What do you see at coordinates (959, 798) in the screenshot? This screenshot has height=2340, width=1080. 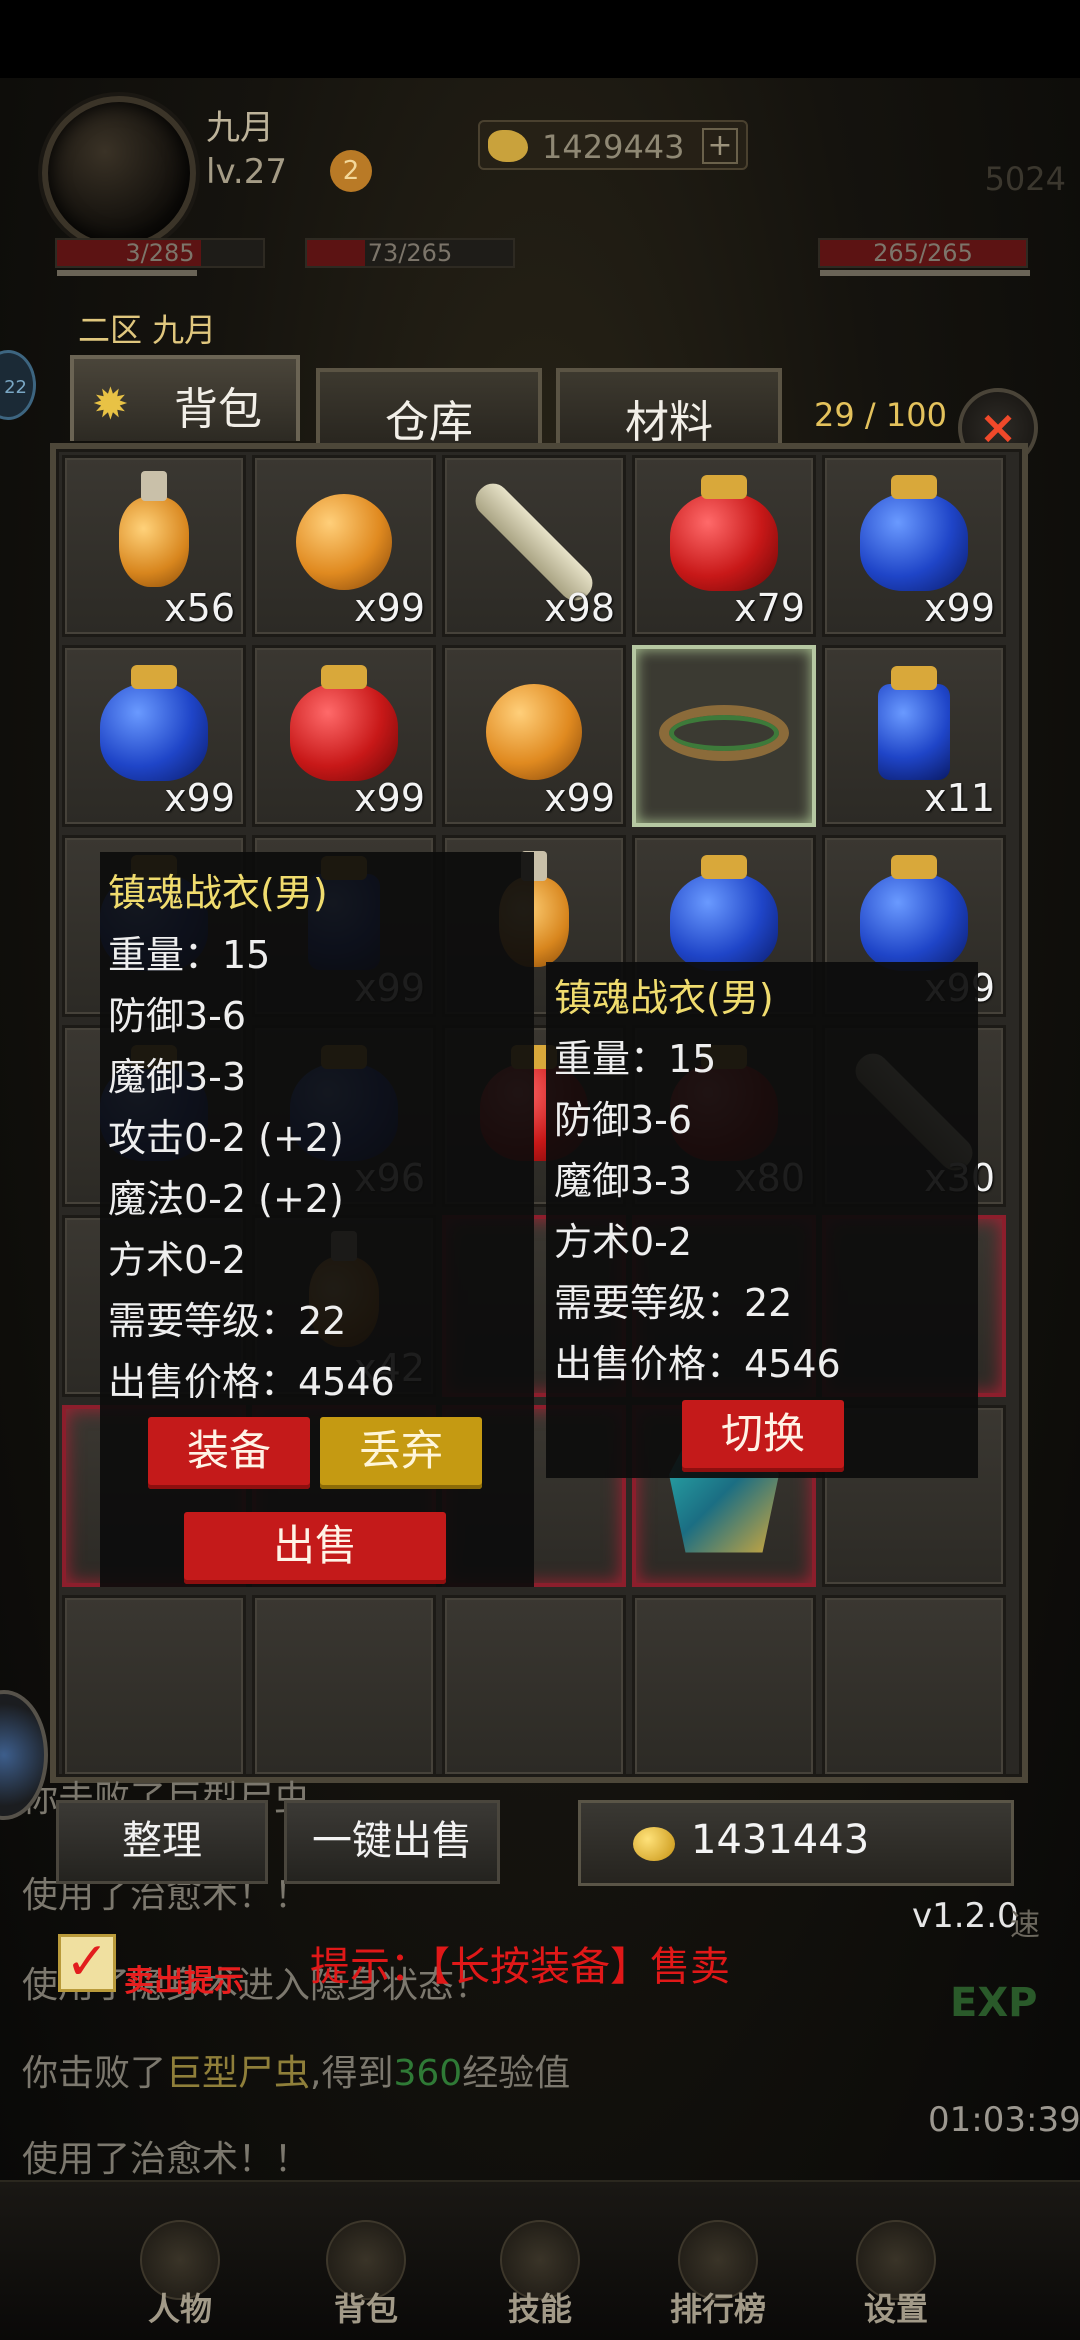 I see `item-quantity: x11` at bounding box center [959, 798].